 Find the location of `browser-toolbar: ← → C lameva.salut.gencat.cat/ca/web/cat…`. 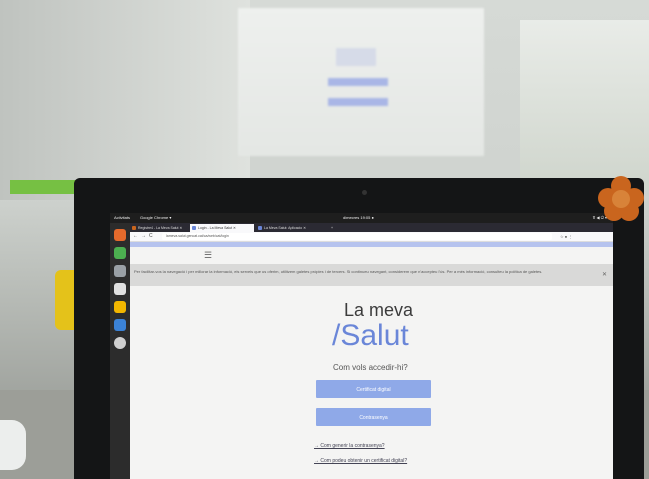

browser-toolbar: ← → C lameva.salut.gencat.cat/ca/web/cat… is located at coordinates (371, 237).